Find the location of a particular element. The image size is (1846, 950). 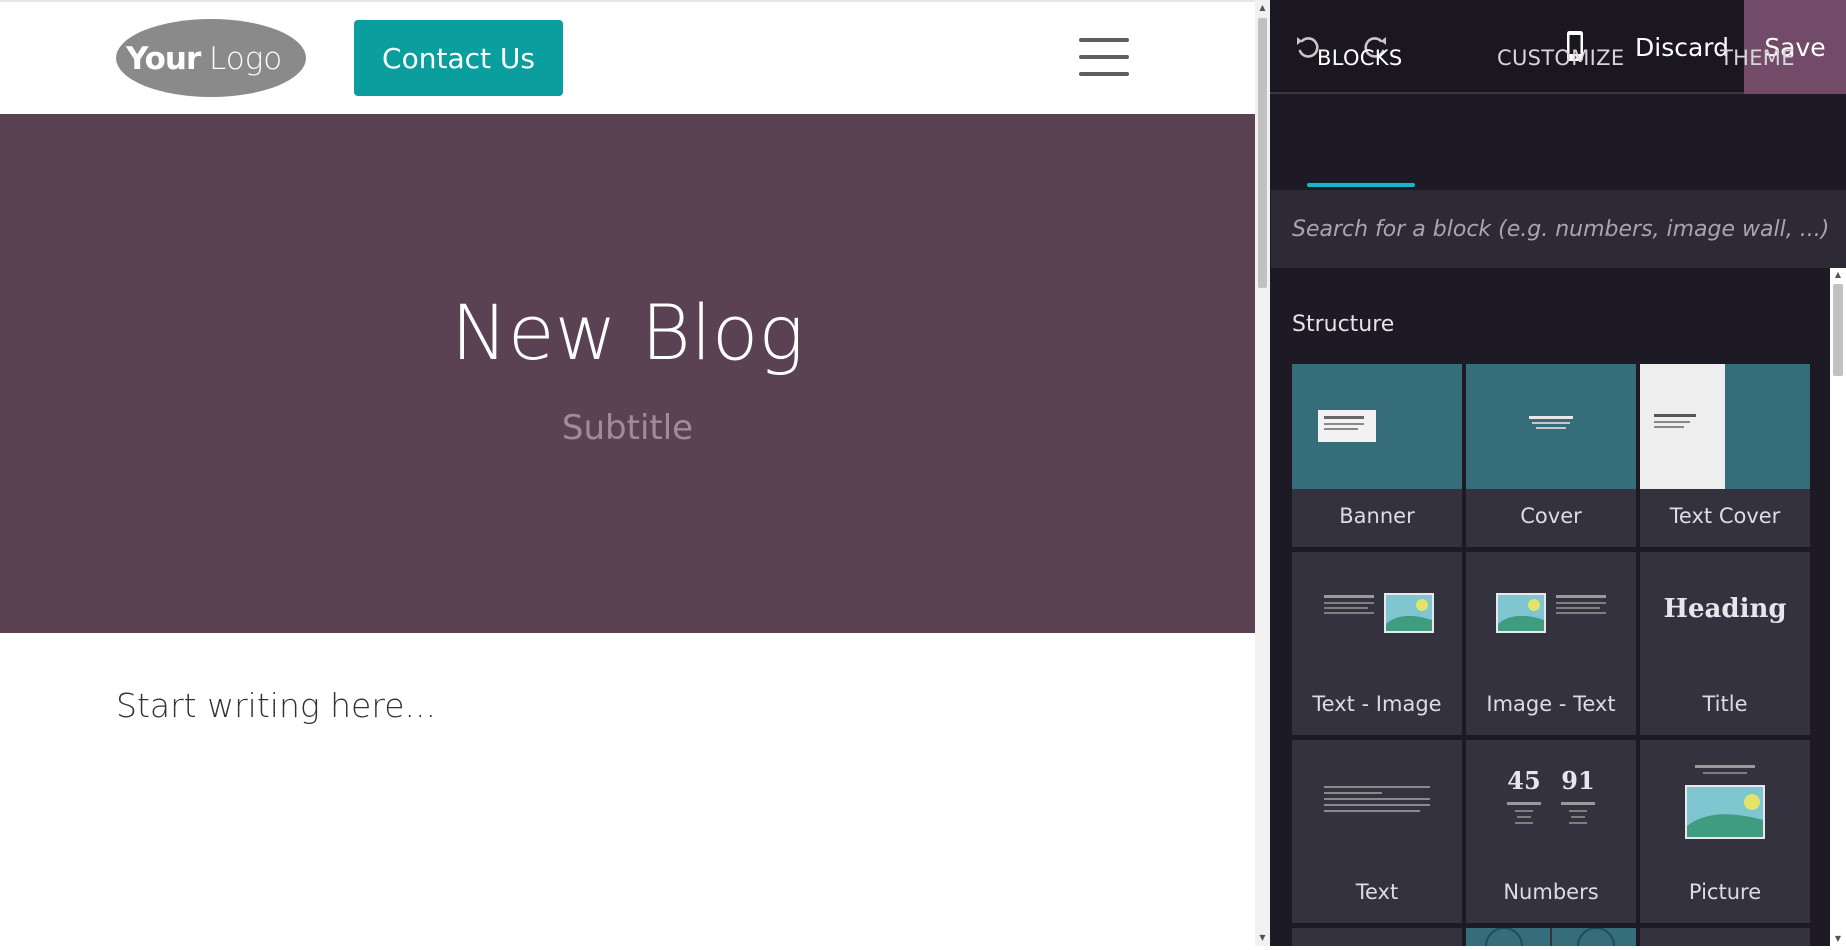

block-text: Text is located at coordinates (1377, 831).